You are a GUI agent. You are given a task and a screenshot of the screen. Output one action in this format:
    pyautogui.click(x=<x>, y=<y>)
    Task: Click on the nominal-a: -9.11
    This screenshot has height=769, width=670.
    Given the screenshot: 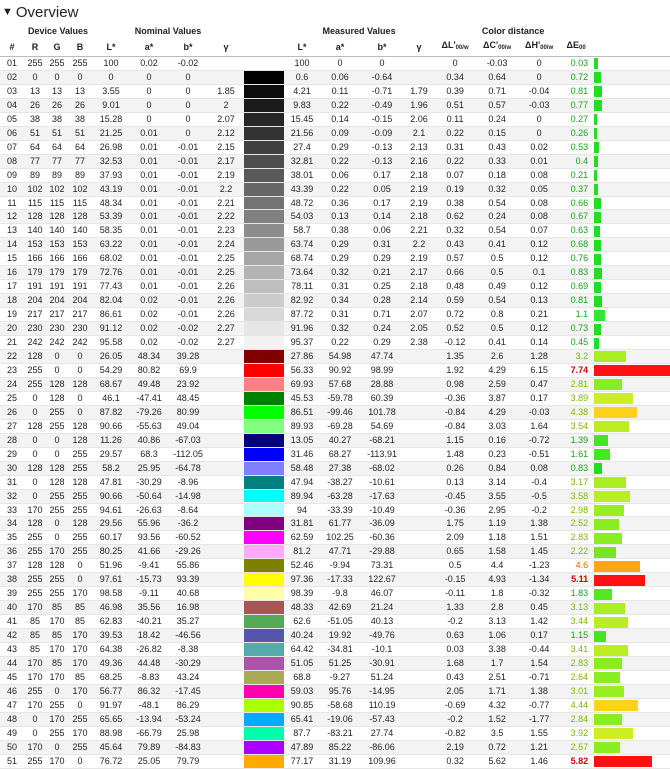 What is the action you would take?
    pyautogui.click(x=149, y=594)
    